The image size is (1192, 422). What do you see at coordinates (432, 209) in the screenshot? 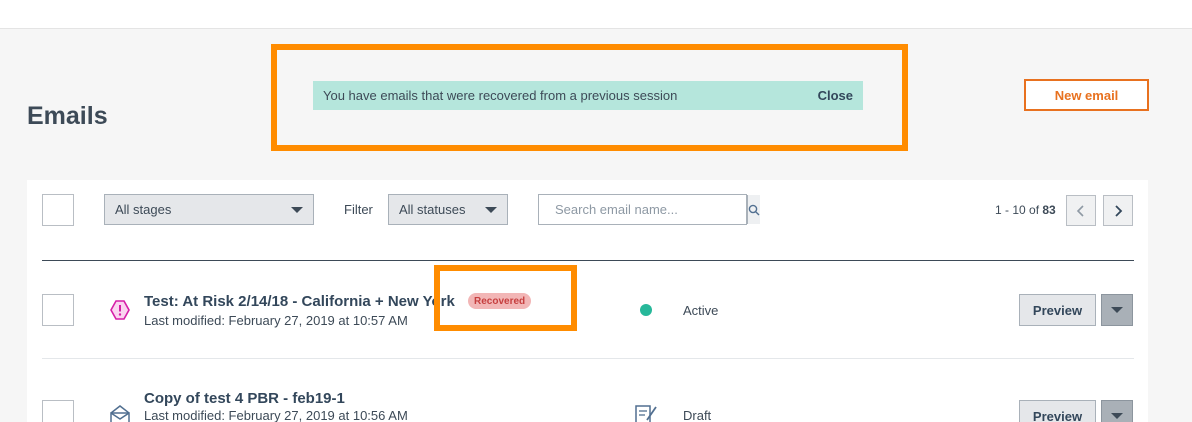
I see `statuses-dropdown-value: All statuses` at bounding box center [432, 209].